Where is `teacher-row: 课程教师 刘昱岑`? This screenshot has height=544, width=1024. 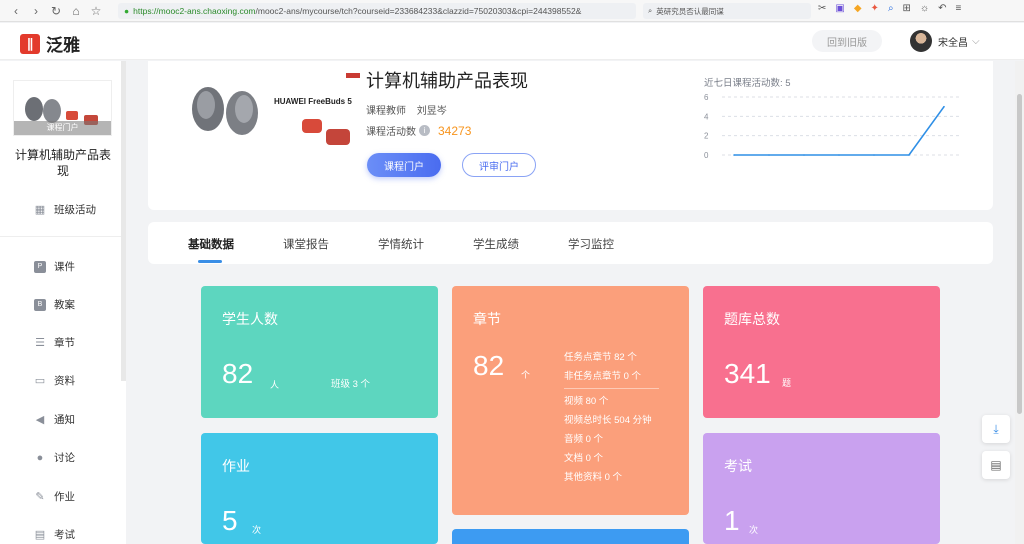
teacher-row: 课程教师 刘昱岑 is located at coordinates (406, 109).